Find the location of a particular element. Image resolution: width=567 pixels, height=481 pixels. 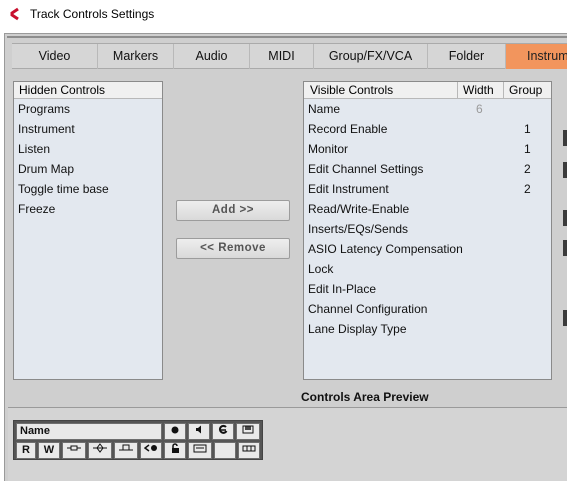

row-name: Name is located at coordinates (324, 109).